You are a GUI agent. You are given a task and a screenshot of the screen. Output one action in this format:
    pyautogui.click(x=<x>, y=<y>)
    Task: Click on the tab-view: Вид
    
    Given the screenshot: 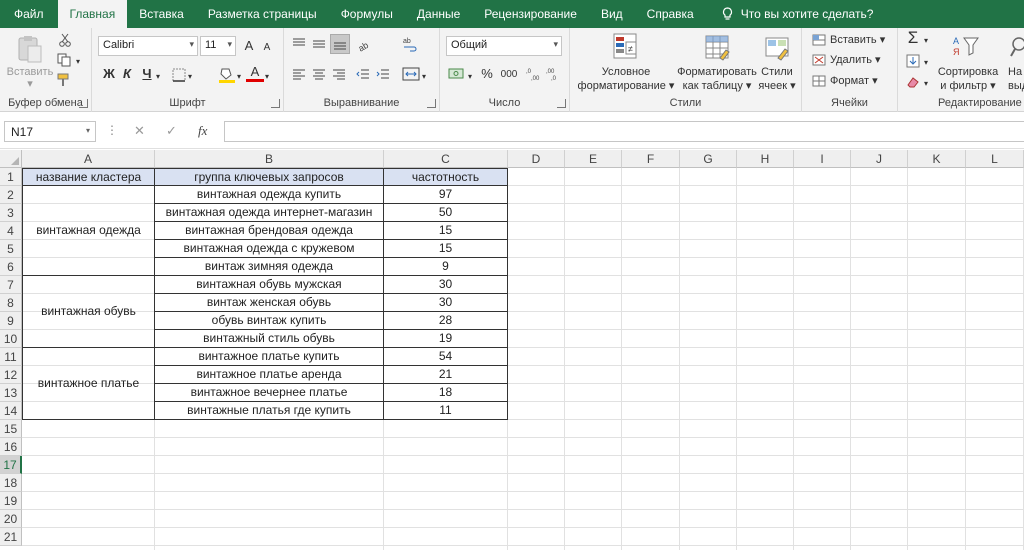 What is the action you would take?
    pyautogui.click(x=612, y=14)
    